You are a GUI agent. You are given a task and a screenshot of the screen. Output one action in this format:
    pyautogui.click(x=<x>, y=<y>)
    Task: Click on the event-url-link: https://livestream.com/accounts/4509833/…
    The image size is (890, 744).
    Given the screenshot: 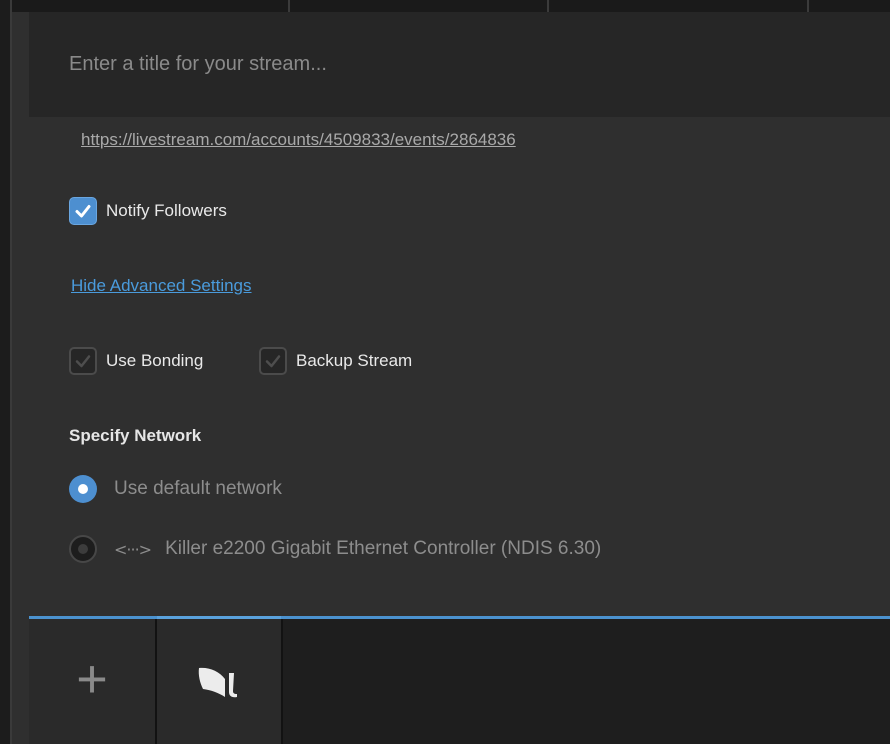 What is the action you would take?
    pyautogui.click(x=298, y=140)
    